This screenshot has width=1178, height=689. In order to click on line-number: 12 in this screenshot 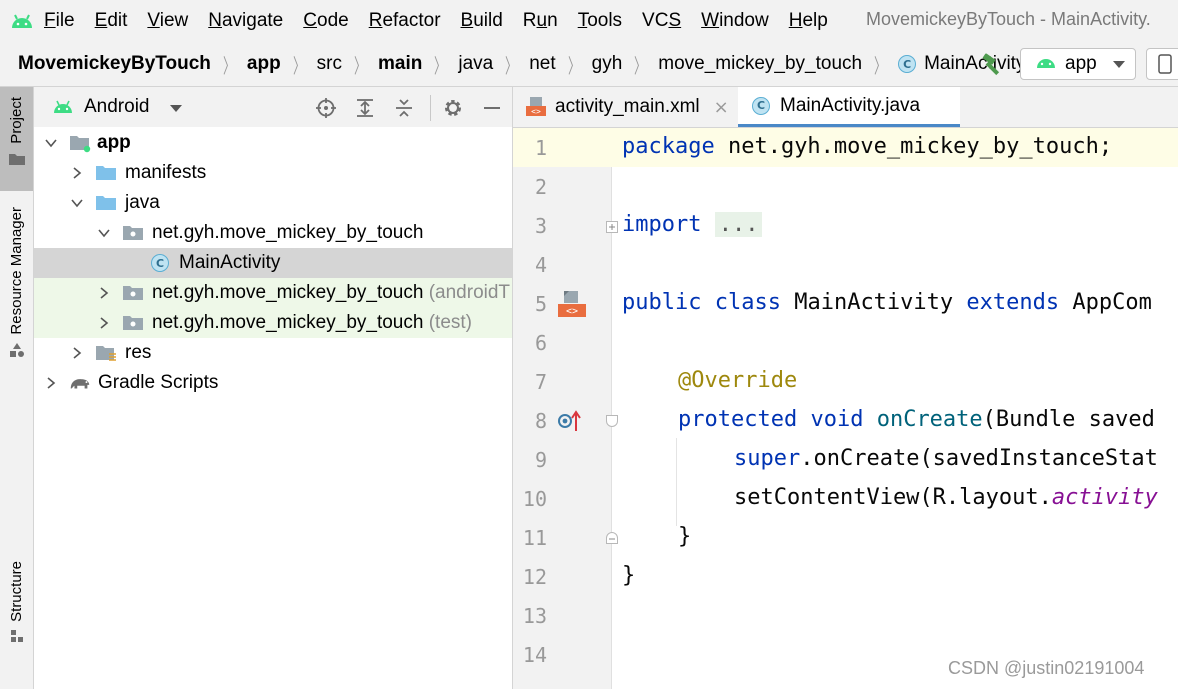, I will do `click(534, 577)`.